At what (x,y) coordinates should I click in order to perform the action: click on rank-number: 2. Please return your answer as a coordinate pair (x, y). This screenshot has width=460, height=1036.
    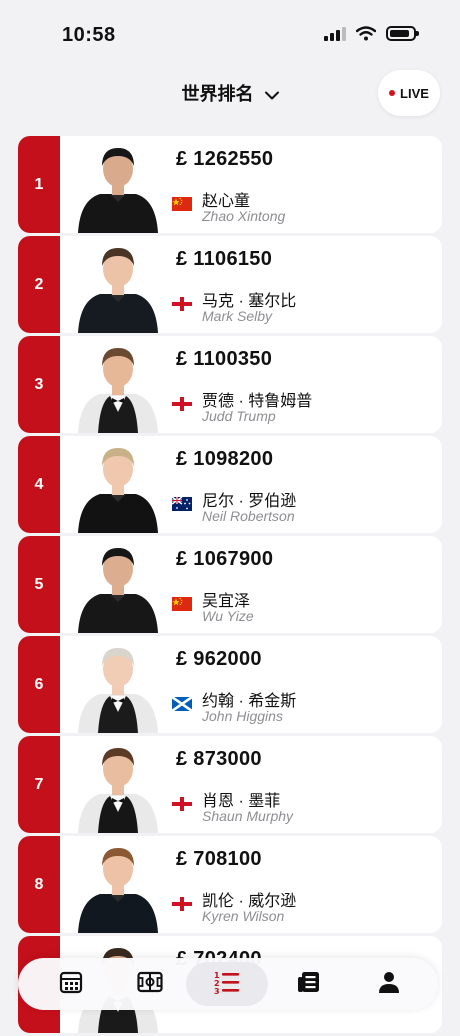
    Looking at the image, I should click on (39, 284).